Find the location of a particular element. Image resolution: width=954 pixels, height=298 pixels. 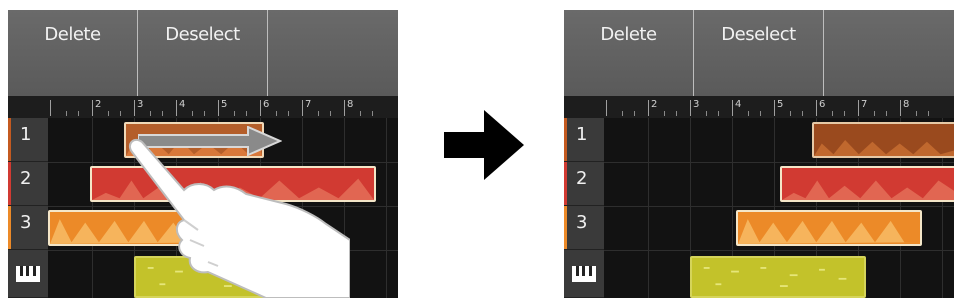

arrow-right-icon is located at coordinates (484, 145).